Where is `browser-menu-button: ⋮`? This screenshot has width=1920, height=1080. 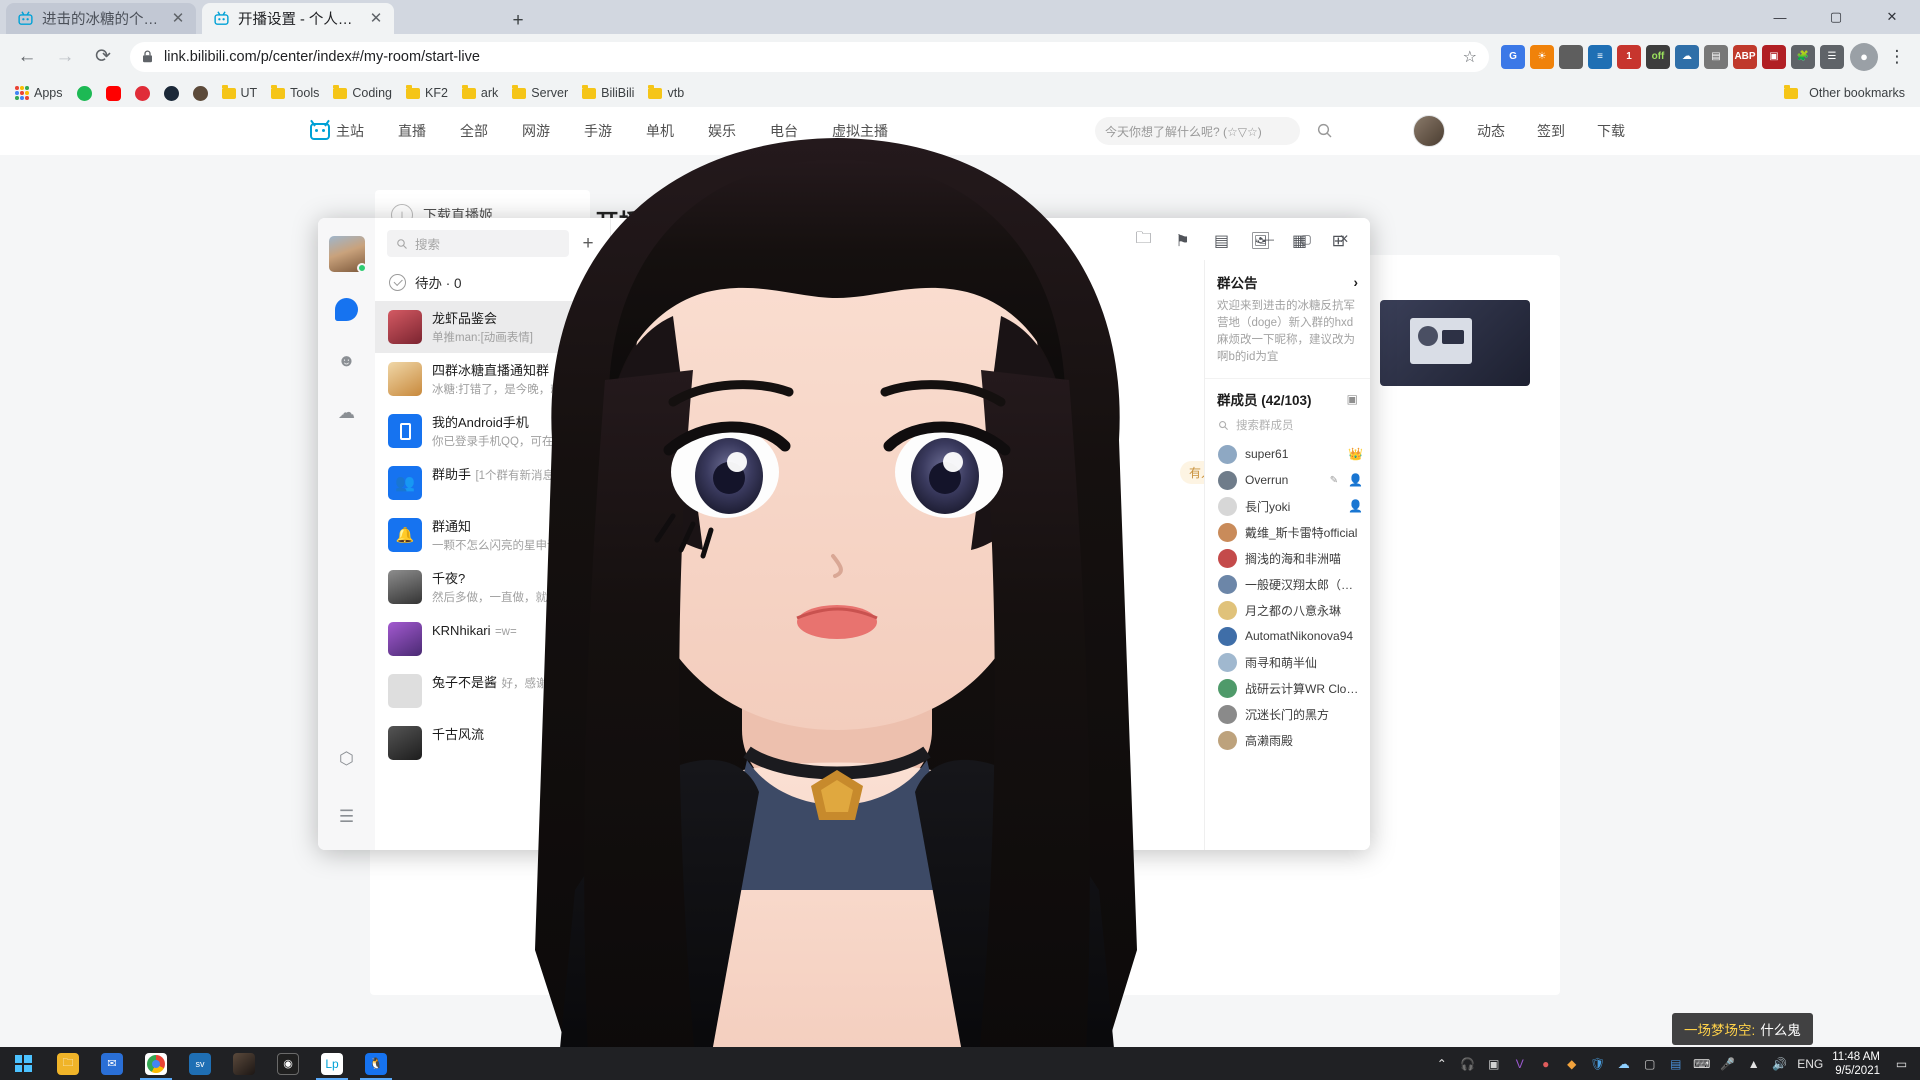
browser-menu-button: ⋮ is located at coordinates (1897, 57).